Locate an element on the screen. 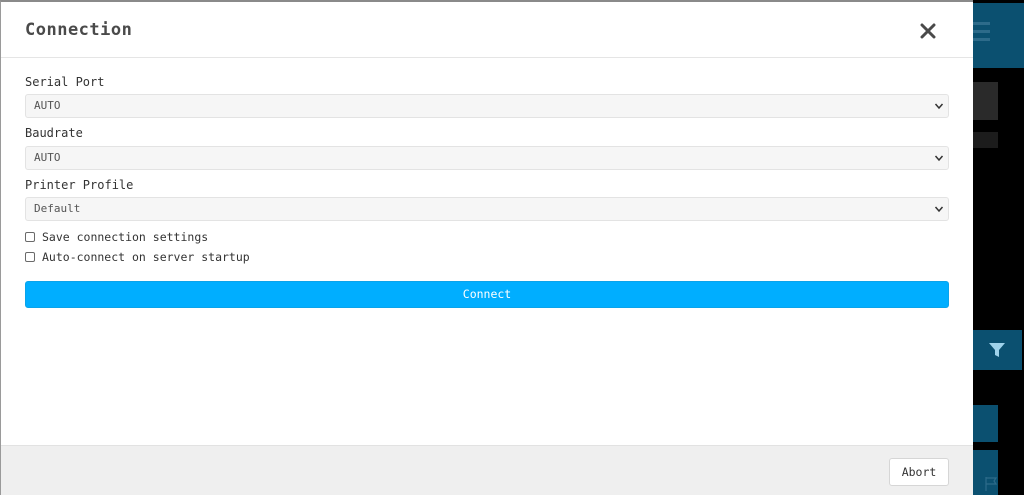 This screenshot has height=495, width=1024. connect-button: Connect is located at coordinates (487, 294).